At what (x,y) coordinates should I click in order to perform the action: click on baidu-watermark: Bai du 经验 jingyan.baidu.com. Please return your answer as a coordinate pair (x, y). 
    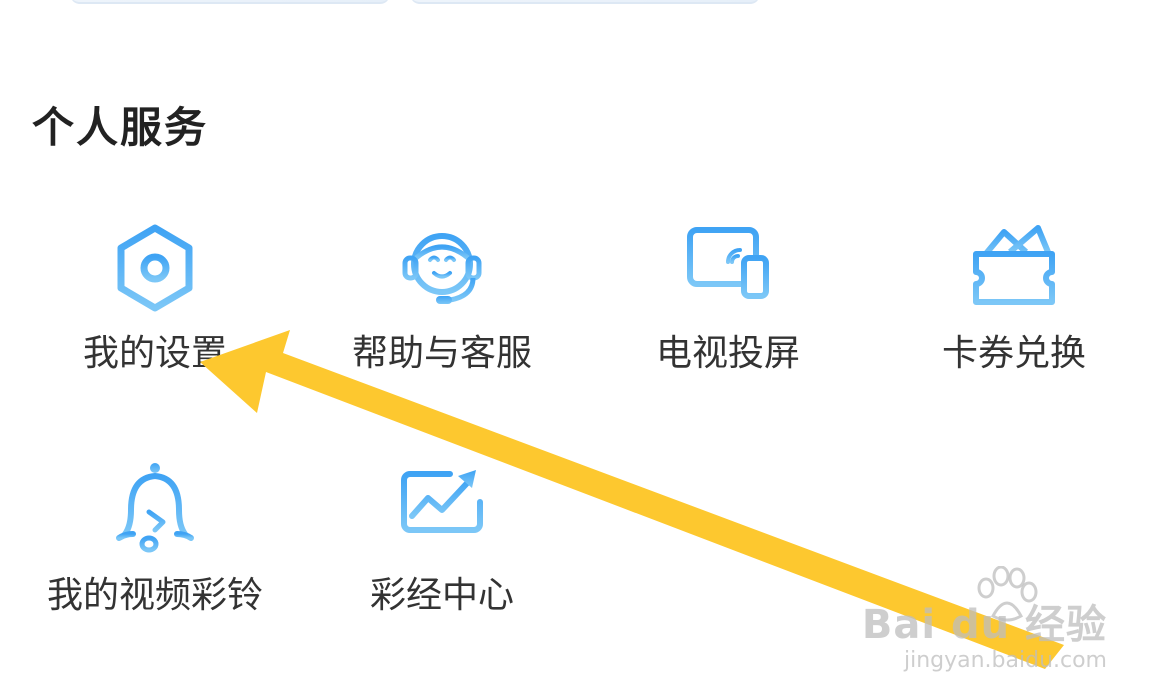
    Looking at the image, I should click on (984, 638).